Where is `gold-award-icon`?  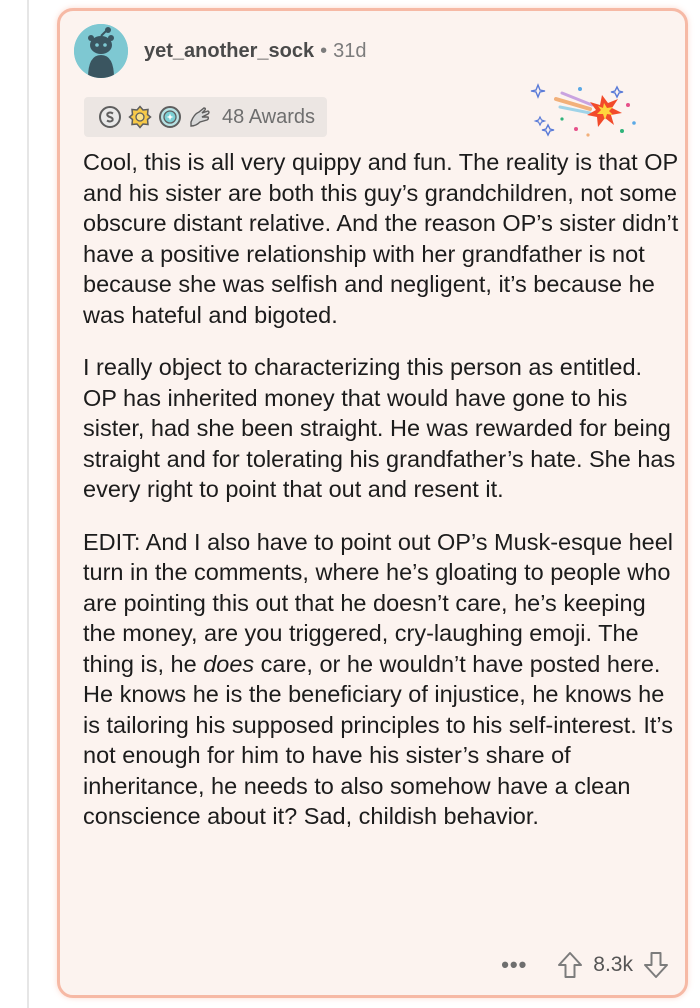 gold-award-icon is located at coordinates (140, 117).